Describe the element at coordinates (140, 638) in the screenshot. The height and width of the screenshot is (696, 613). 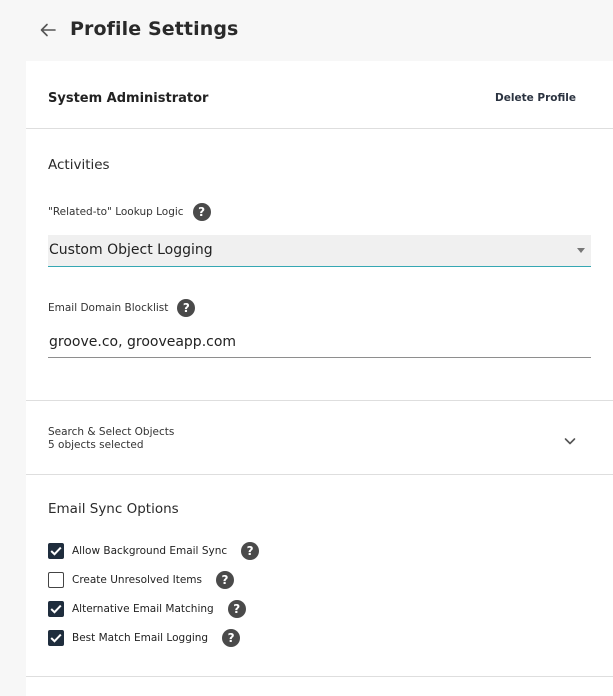
I see `option-label: Best Match Email Logging` at that location.